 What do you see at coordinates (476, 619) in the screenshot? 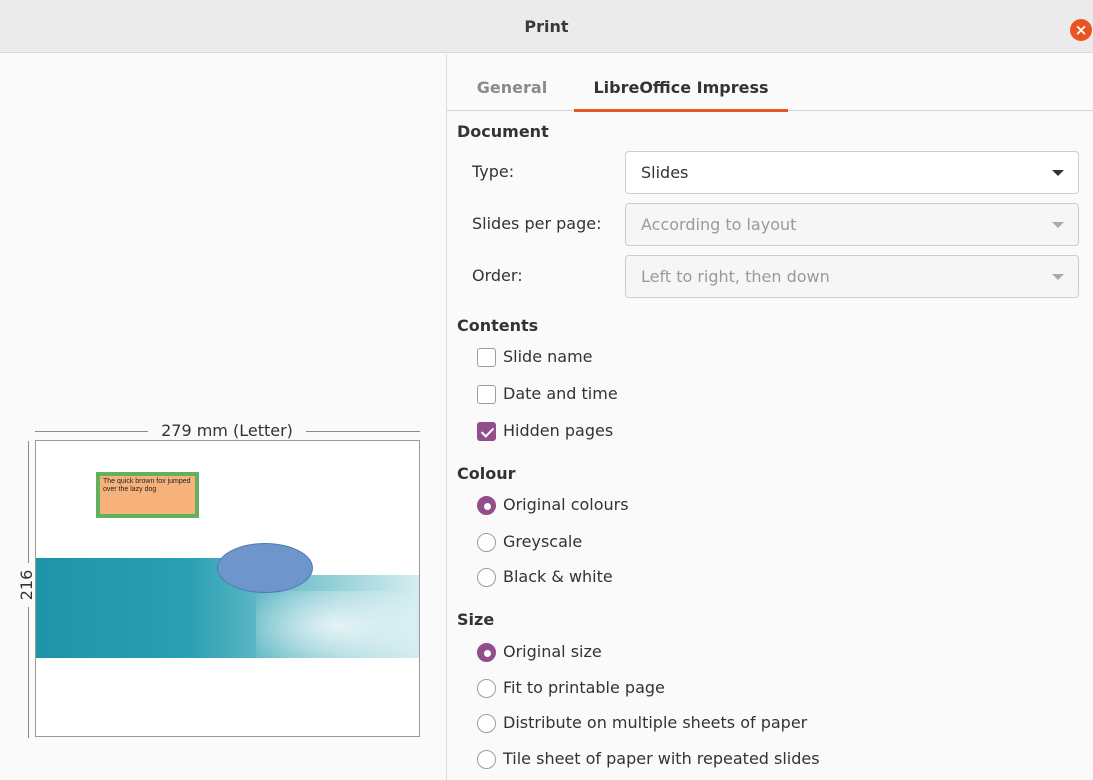
I see `size-heading: Size` at bounding box center [476, 619].